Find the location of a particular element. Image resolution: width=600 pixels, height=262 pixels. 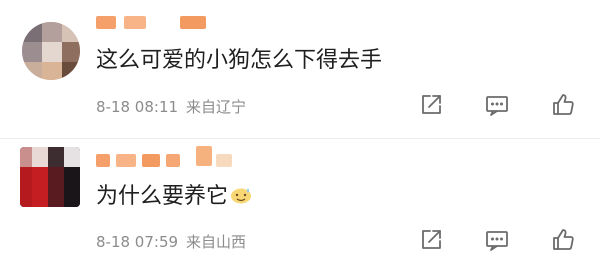

comment-meta: 8-18 07:59 来自山西 is located at coordinates (171, 241).